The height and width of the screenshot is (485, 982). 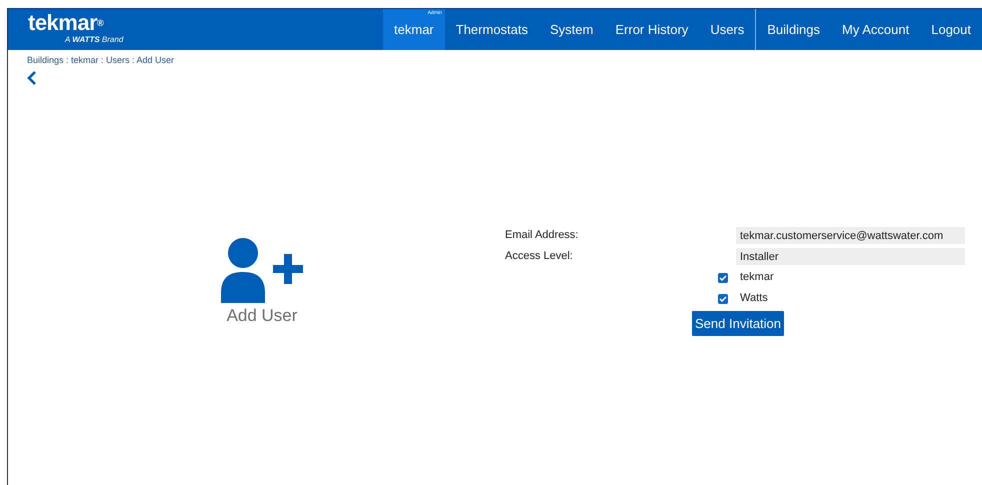 I want to click on page-title: Add User, so click(x=262, y=316).